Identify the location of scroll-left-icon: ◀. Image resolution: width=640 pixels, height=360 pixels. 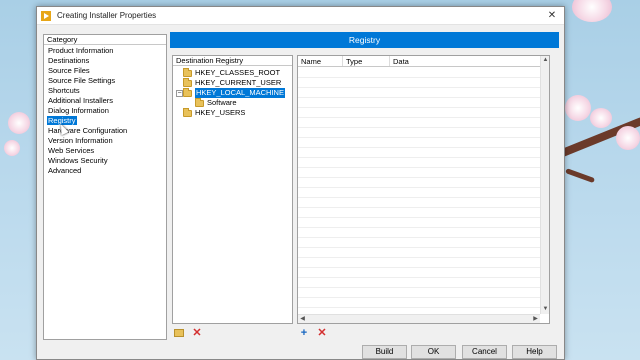
(302, 319).